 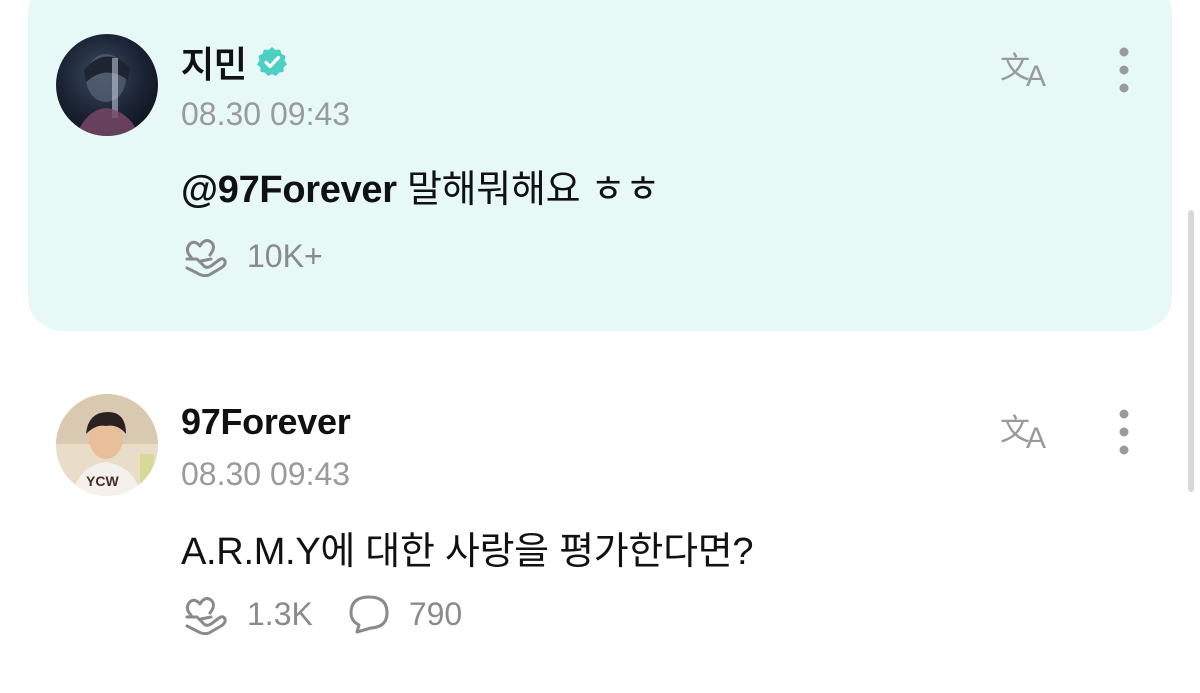 What do you see at coordinates (107, 85) in the screenshot?
I see `avatar` at bounding box center [107, 85].